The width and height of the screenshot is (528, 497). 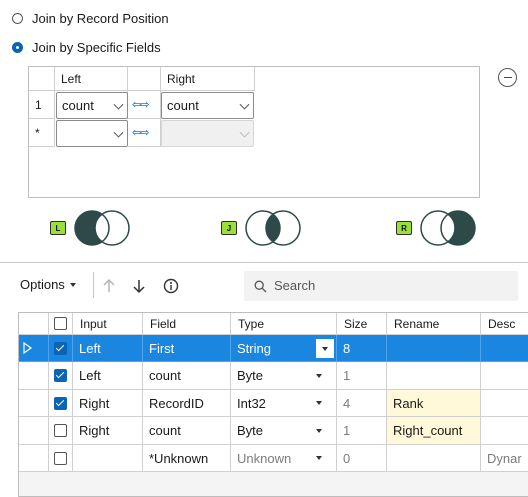 I want to click on join-anchor-tag: J, so click(x=229, y=228).